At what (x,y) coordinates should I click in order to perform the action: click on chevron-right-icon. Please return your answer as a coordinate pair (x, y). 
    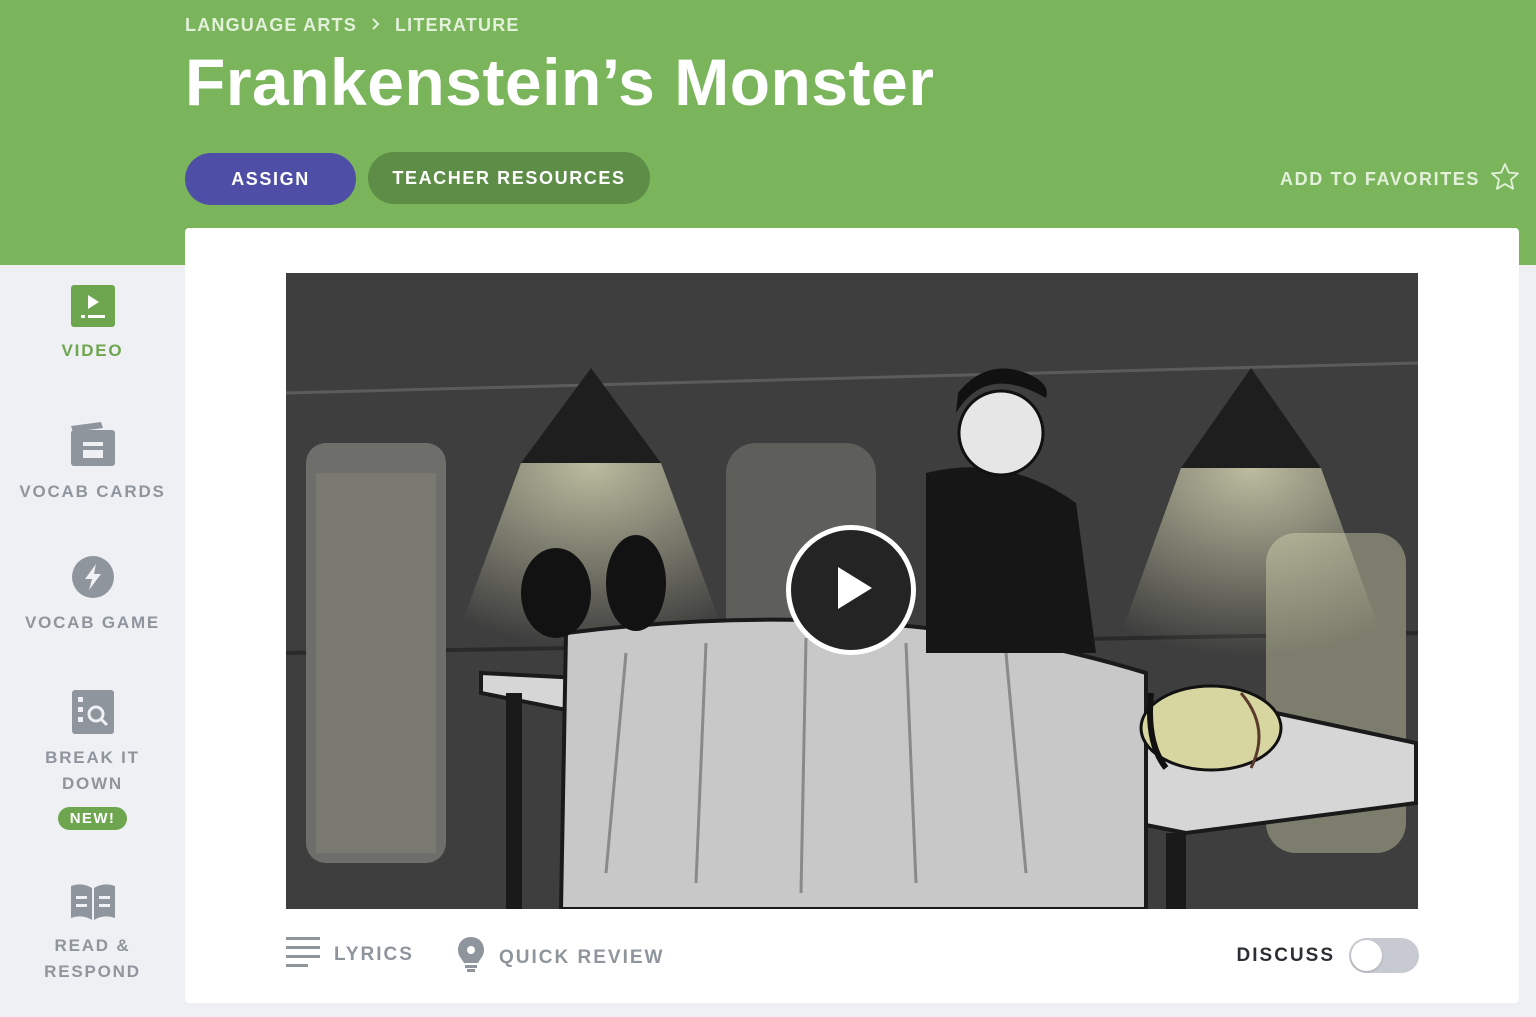
    Looking at the image, I should click on (376, 25).